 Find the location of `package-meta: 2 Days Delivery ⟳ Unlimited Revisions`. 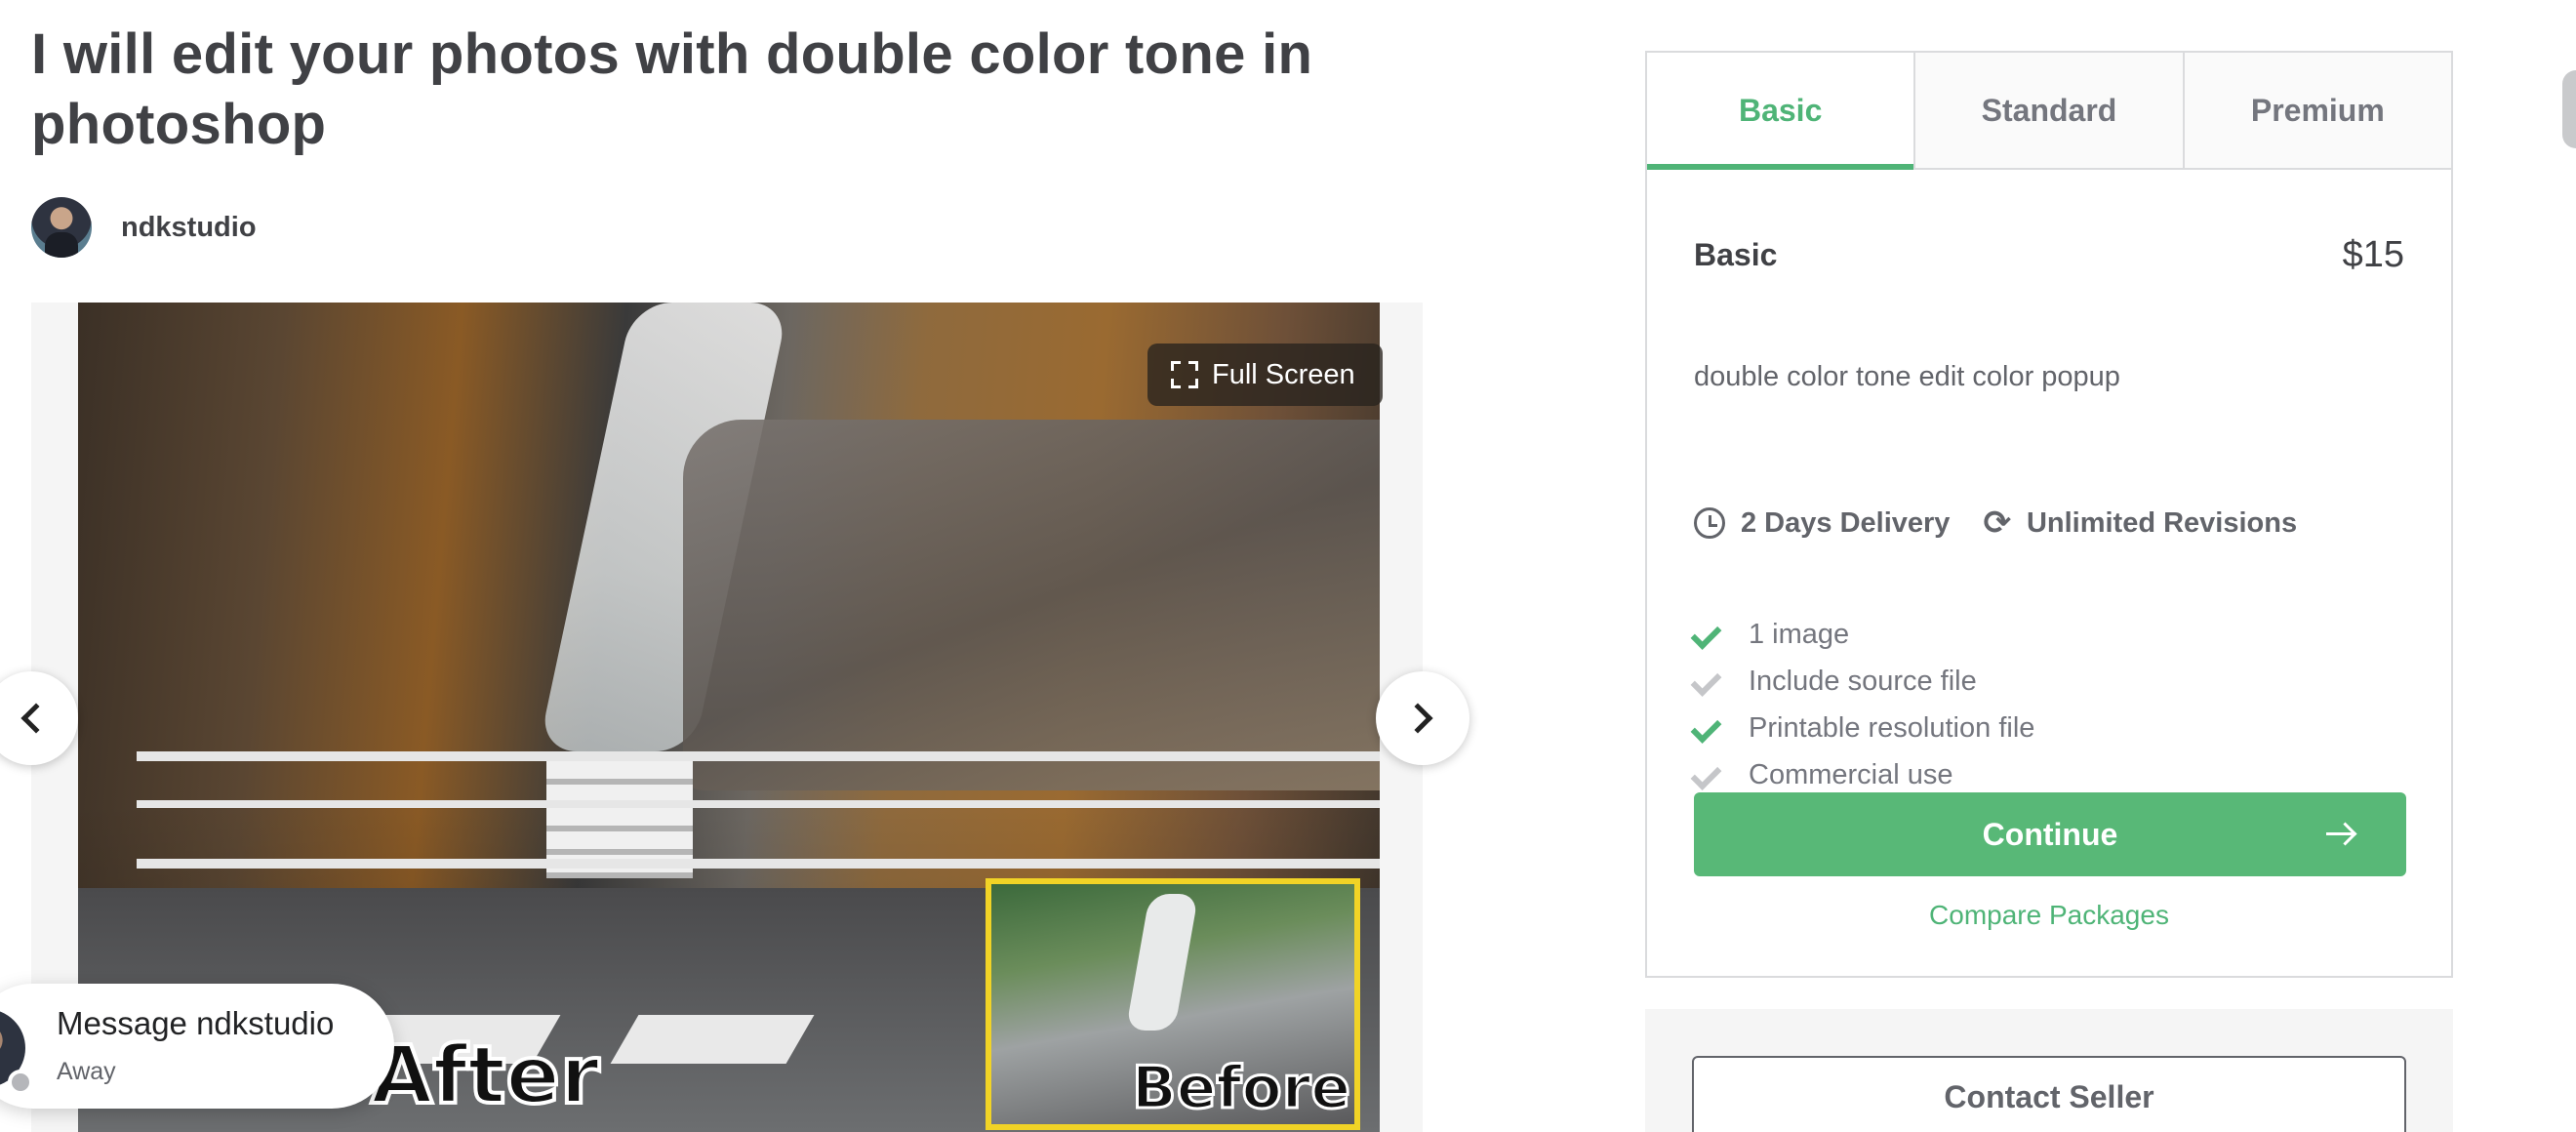

package-meta: 2 Days Delivery ⟳ Unlimited Revisions is located at coordinates (1995, 523).